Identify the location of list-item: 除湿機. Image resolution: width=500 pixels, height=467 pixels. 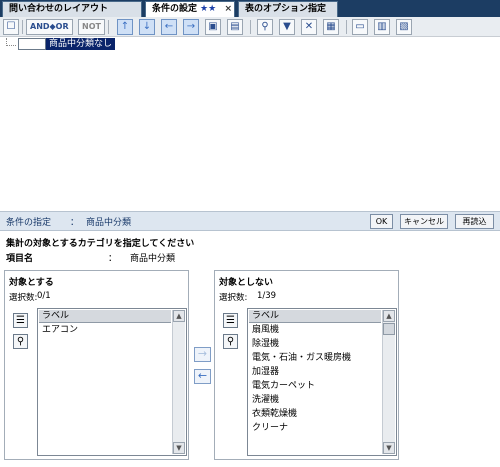
(265, 344).